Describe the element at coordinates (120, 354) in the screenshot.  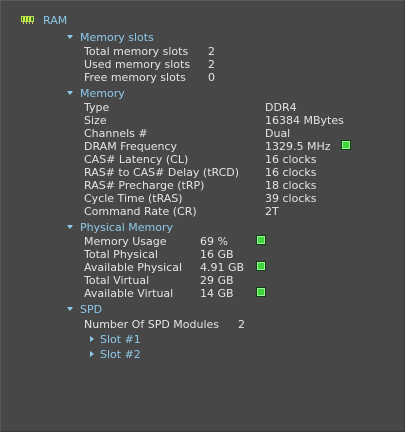
I see `tree-node-slot-2: Slot #2` at that location.